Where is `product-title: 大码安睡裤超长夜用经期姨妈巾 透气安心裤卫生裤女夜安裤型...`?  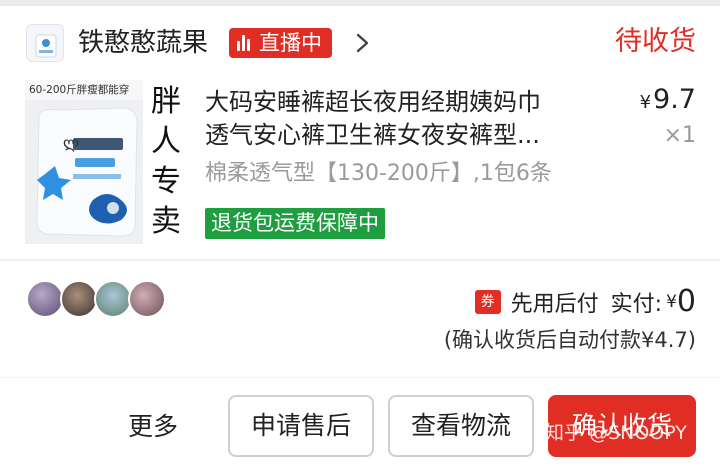
product-title: 大码安睡裤超长夜用经期姨妈巾 透气安心裤卫生裤女夜安裤型... is located at coordinates (400, 119).